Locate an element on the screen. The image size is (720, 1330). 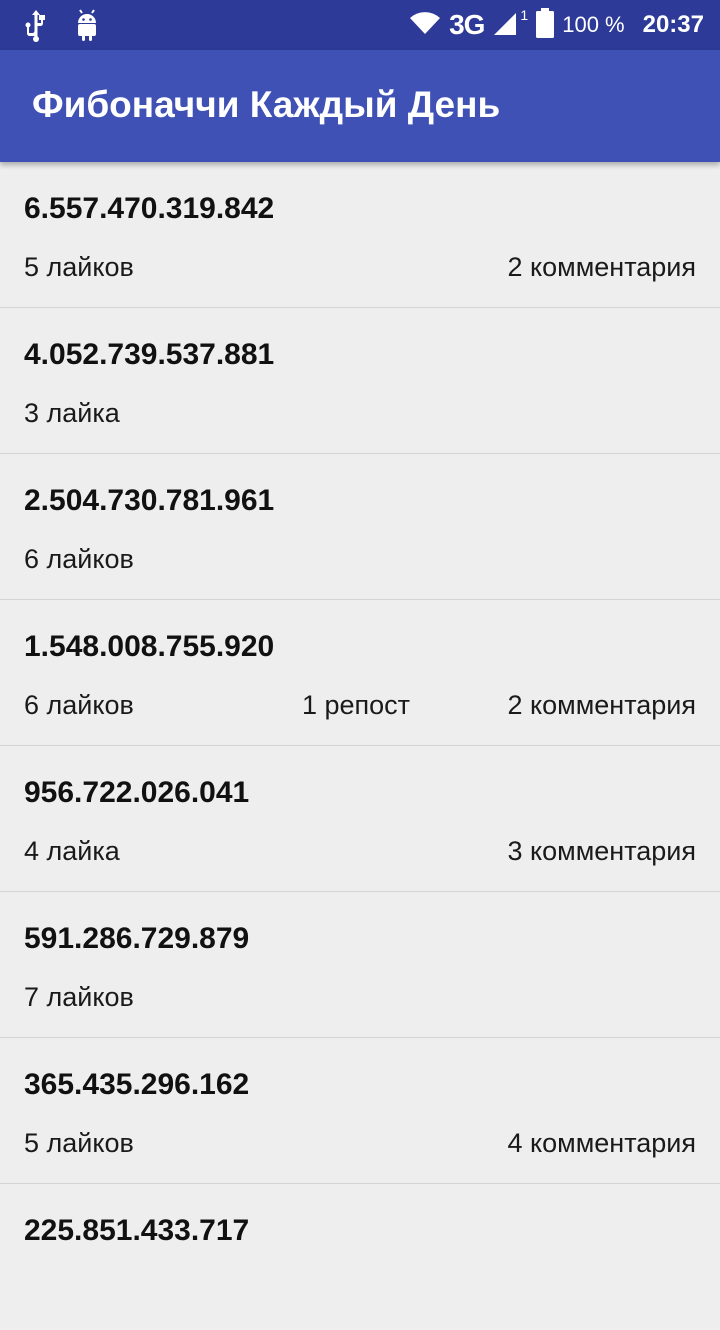
list-item: 365.435.296.162 5 лайков 4 комментария is located at coordinates (360, 1111).